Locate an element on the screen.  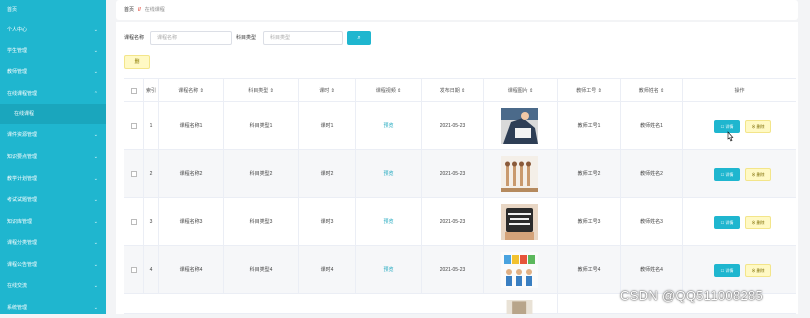
cell-teacher-id: 教师工号3 is located at coordinates (589, 222).